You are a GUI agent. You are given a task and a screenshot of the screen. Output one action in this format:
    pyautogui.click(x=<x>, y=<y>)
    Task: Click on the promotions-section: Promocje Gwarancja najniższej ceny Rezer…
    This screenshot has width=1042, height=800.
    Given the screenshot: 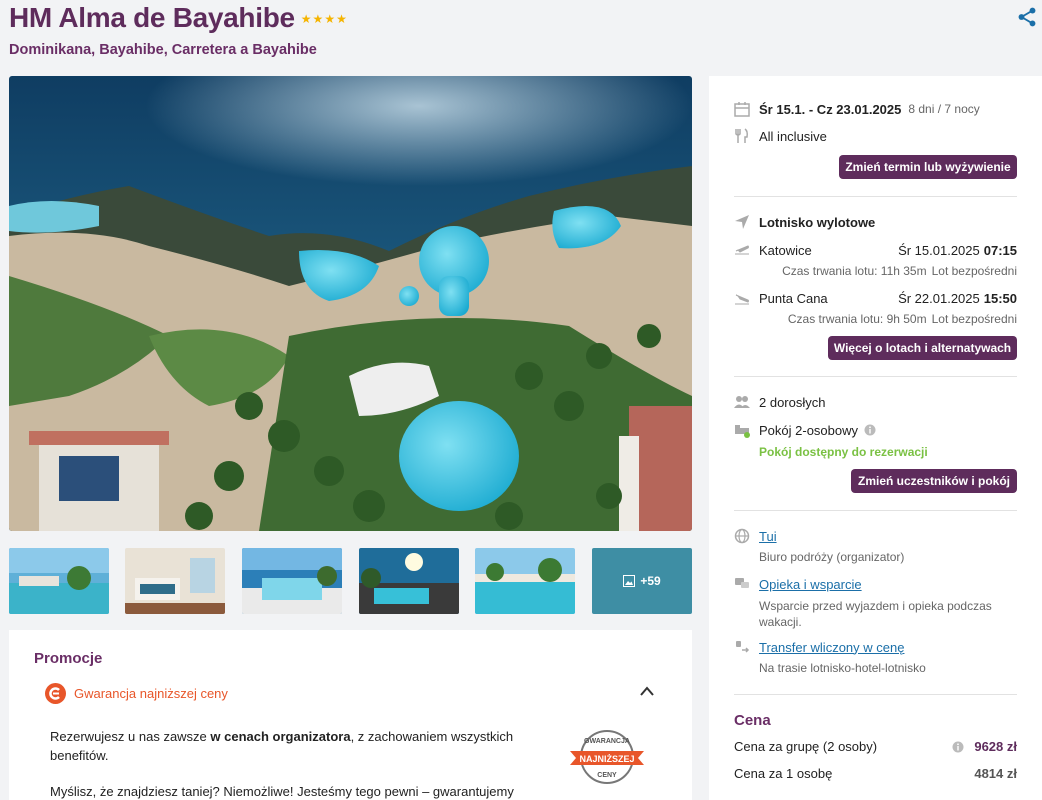 What is the action you would take?
    pyautogui.click(x=350, y=715)
    